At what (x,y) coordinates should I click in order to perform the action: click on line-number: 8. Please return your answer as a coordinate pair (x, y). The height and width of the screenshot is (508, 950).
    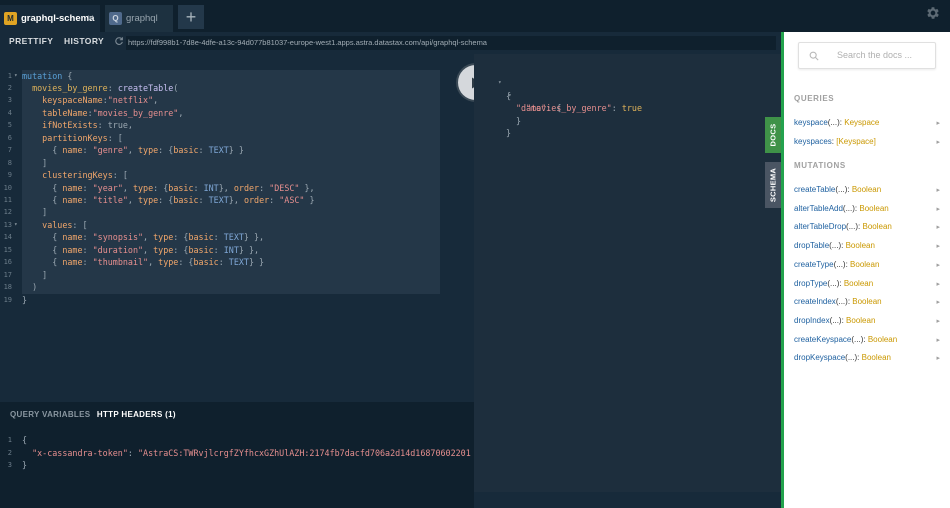
    Looking at the image, I should click on (9, 162).